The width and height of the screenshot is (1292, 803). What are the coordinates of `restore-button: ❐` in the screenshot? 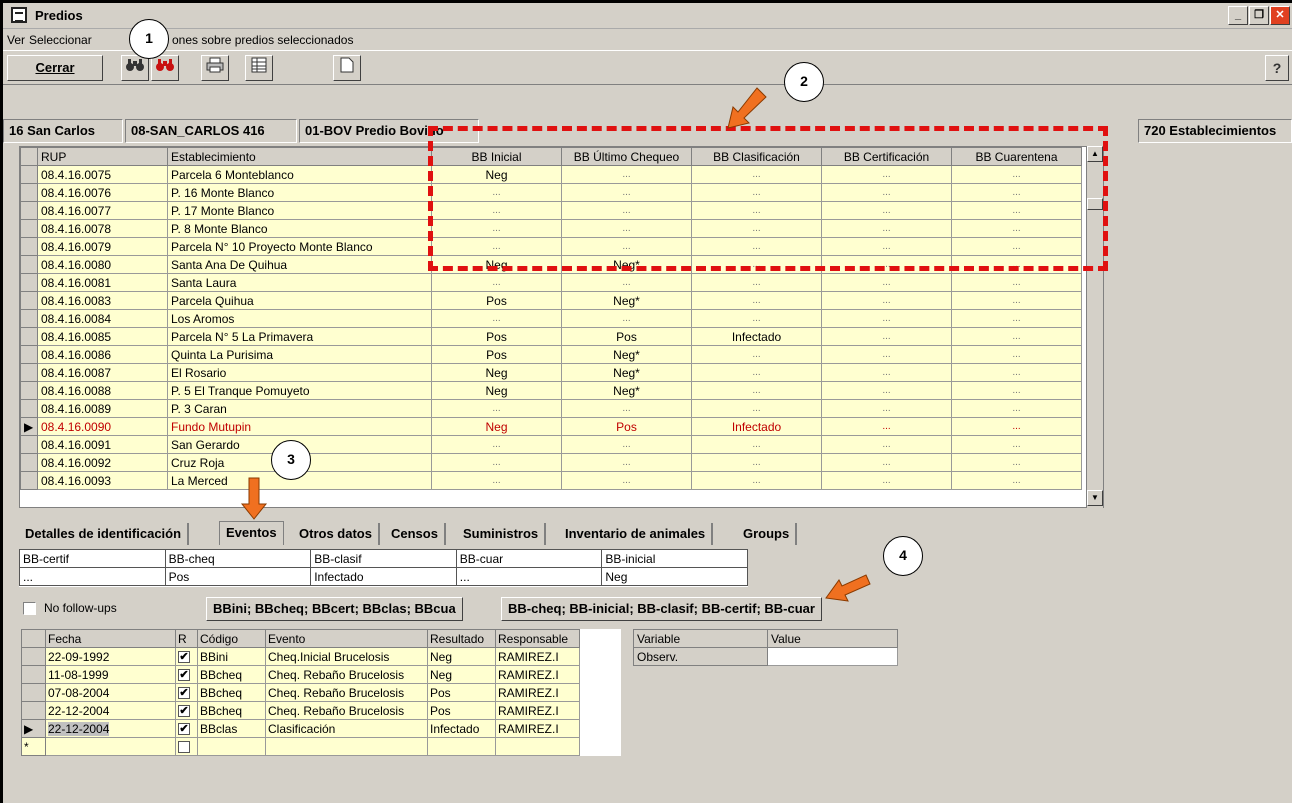 It's located at (1259, 15).